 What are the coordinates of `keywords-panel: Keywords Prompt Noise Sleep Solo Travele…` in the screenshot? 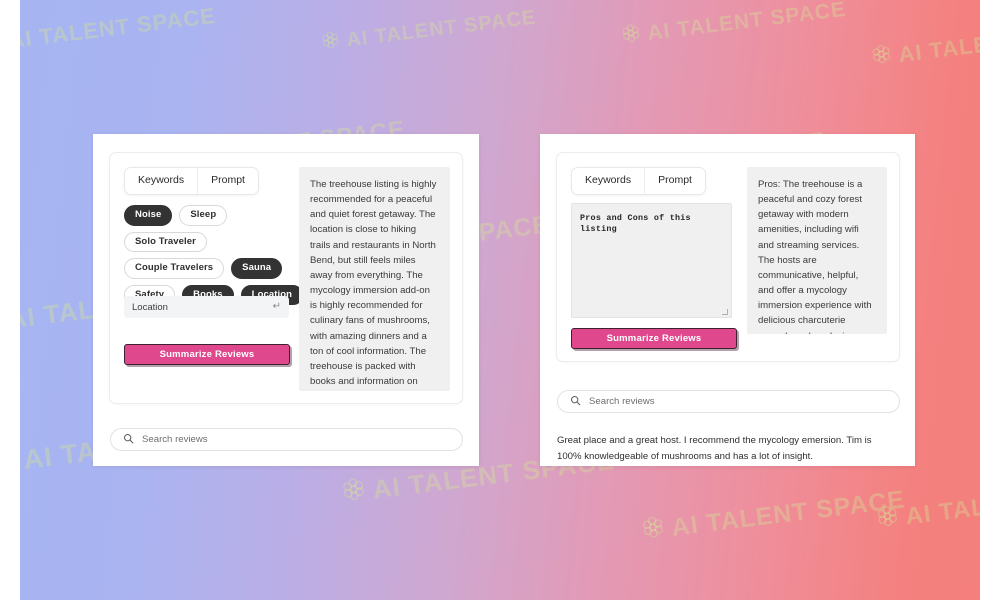 It's located at (286, 278).